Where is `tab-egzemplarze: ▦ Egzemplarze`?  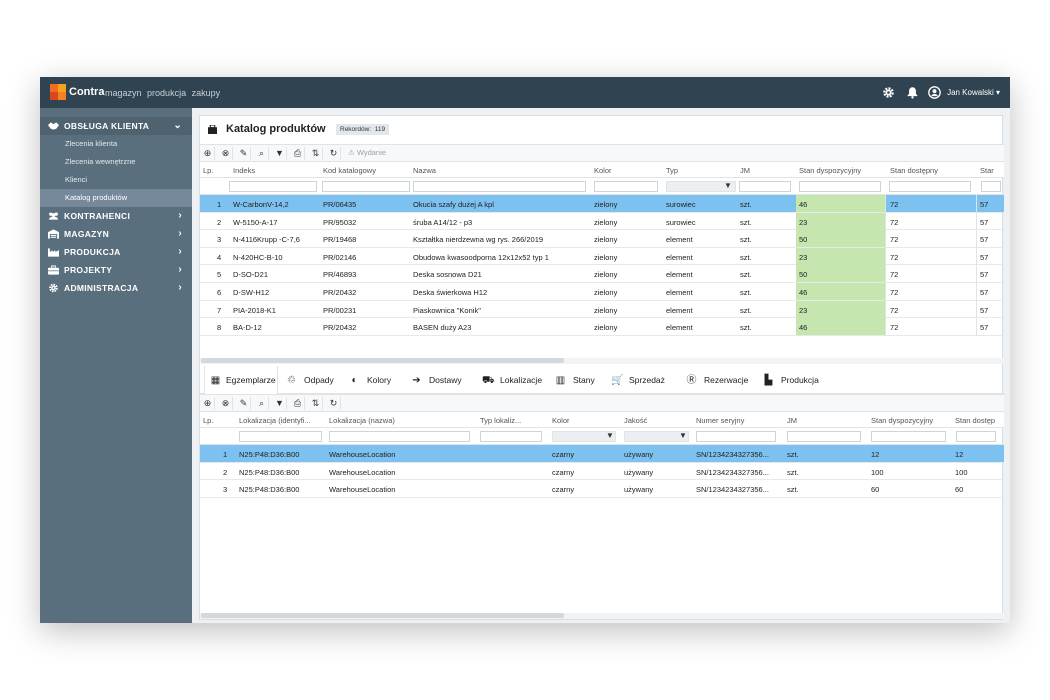 tab-egzemplarze: ▦ Egzemplarze is located at coordinates (241, 380).